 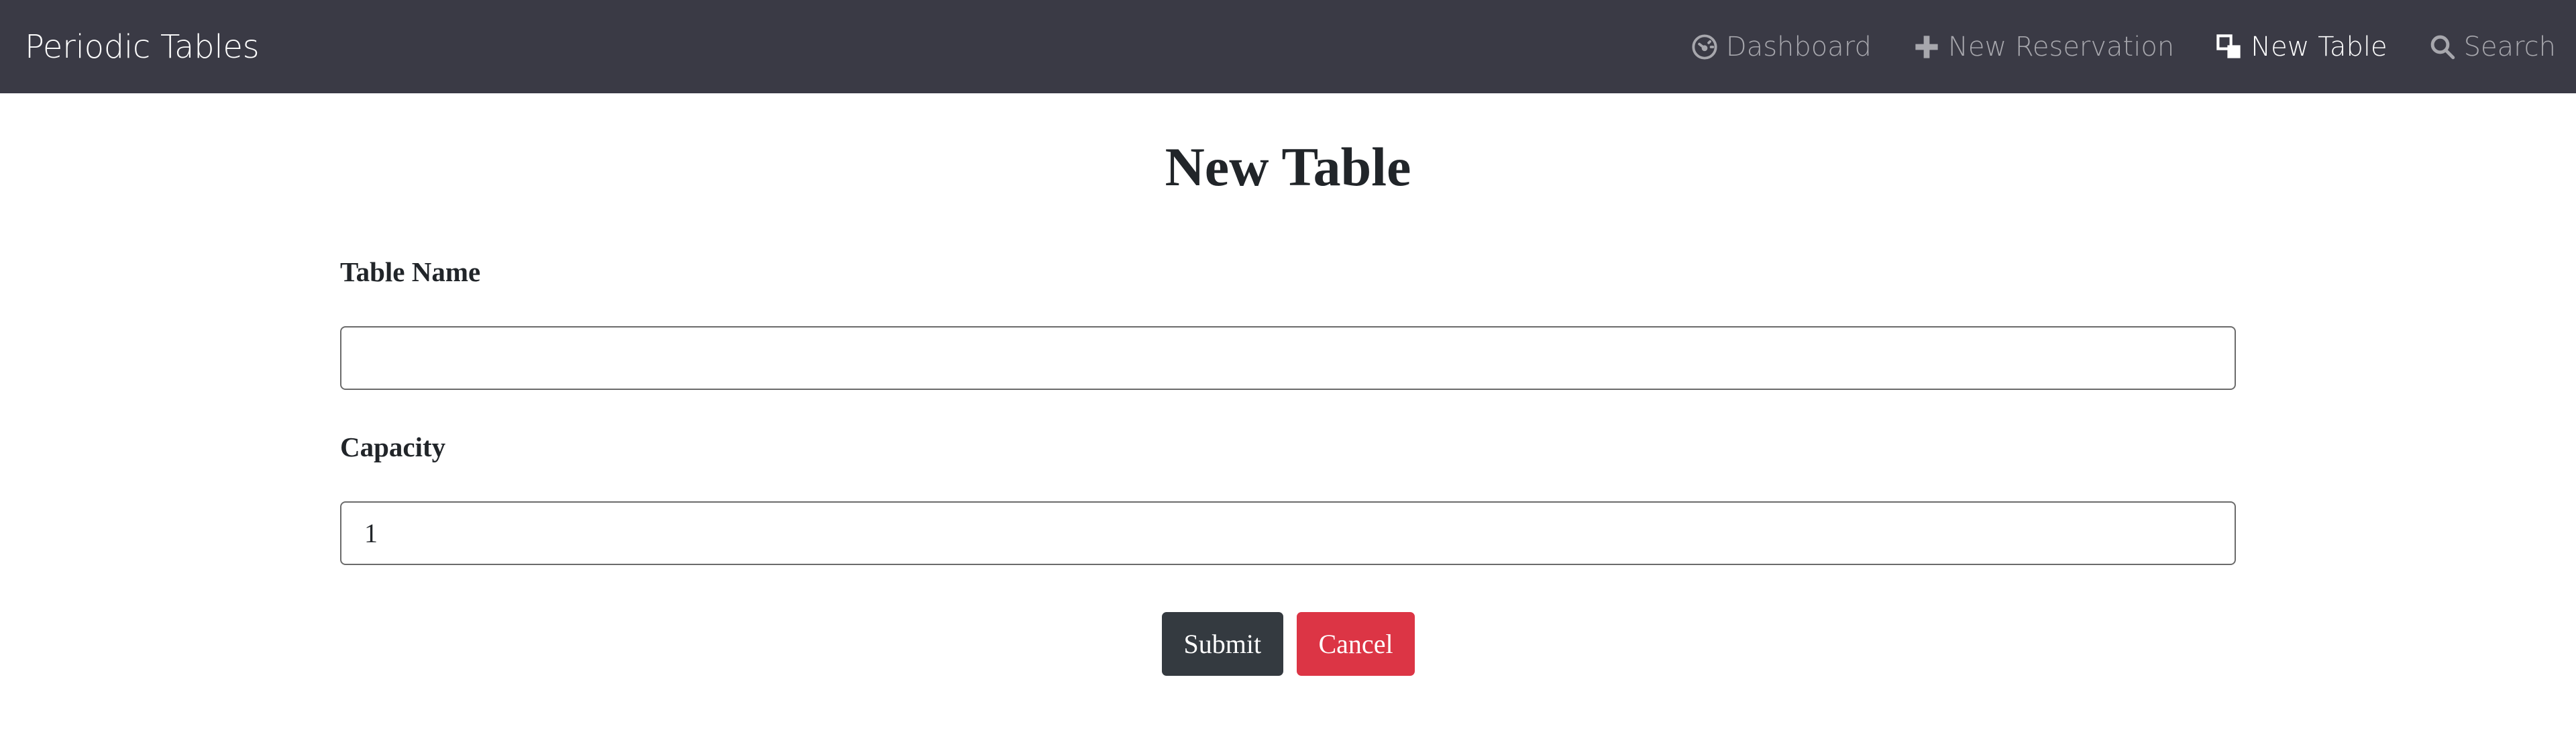 I want to click on plus-icon, so click(x=1926, y=47).